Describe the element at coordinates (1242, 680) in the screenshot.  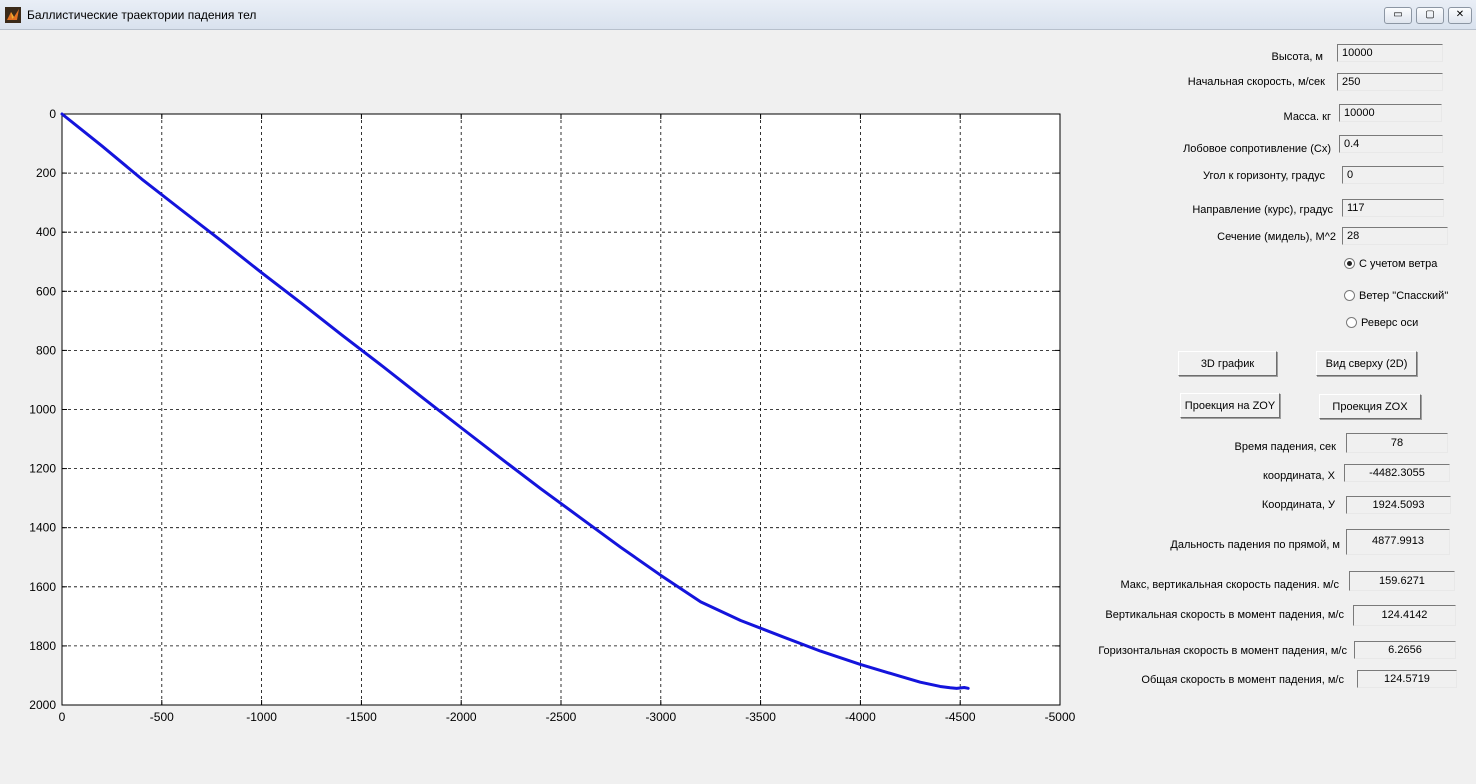
I see `result-label-impact-total-speed: Общая скорость в момент падения, м/с` at that location.